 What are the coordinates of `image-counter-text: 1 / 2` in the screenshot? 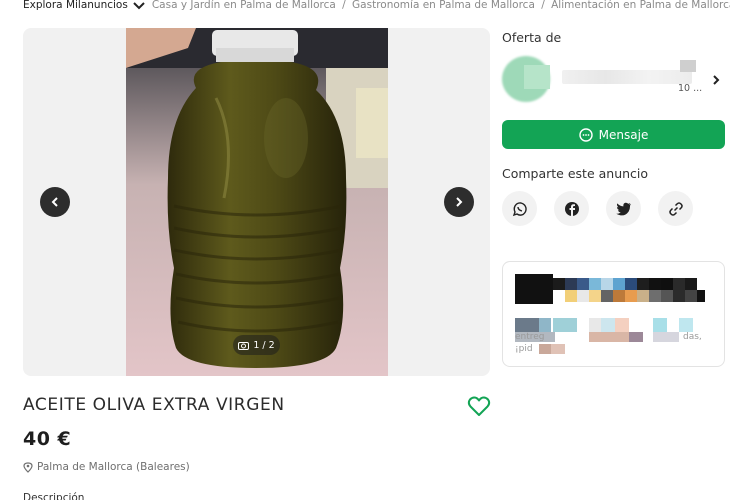 It's located at (264, 345).